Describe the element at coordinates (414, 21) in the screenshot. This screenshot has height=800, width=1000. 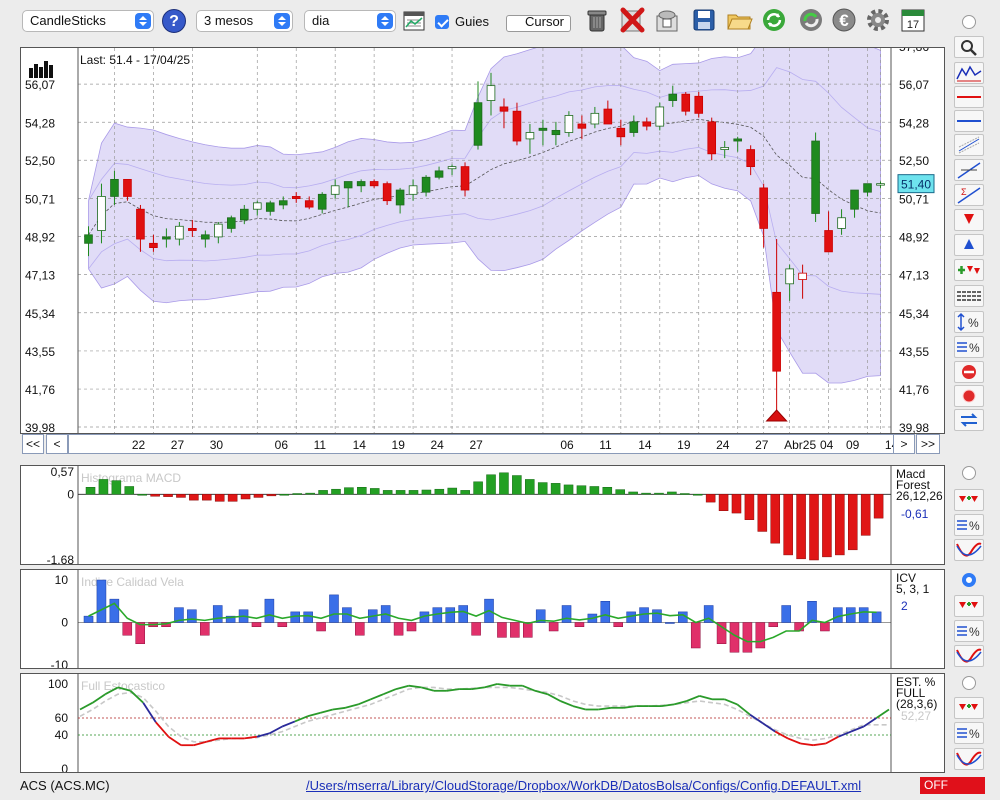
I see `calendar-grid-icon` at that location.